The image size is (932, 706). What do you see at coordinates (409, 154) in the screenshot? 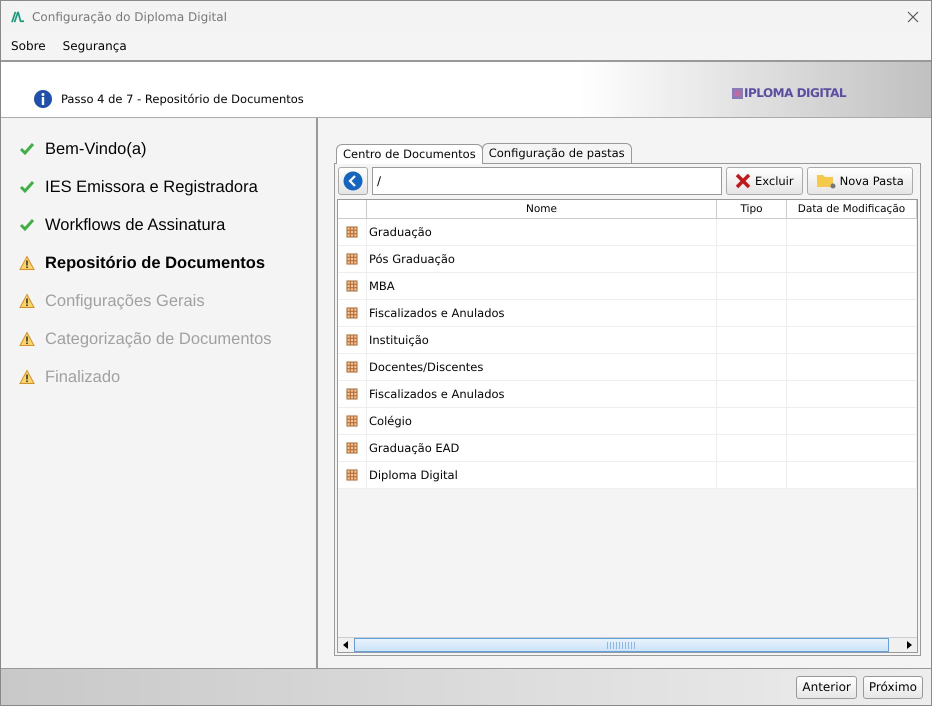
I see `tab: Centro de Documentos` at bounding box center [409, 154].